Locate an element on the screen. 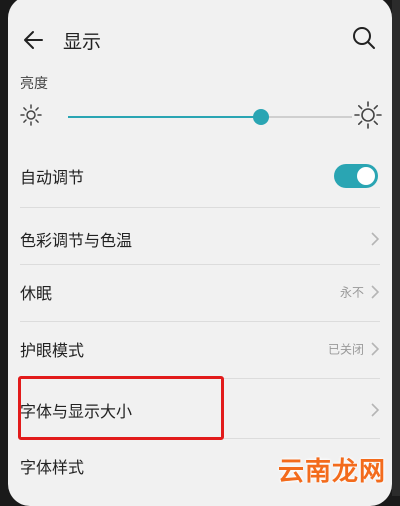  color-temperature-label: 色彩调节与色温 is located at coordinates (76, 240).